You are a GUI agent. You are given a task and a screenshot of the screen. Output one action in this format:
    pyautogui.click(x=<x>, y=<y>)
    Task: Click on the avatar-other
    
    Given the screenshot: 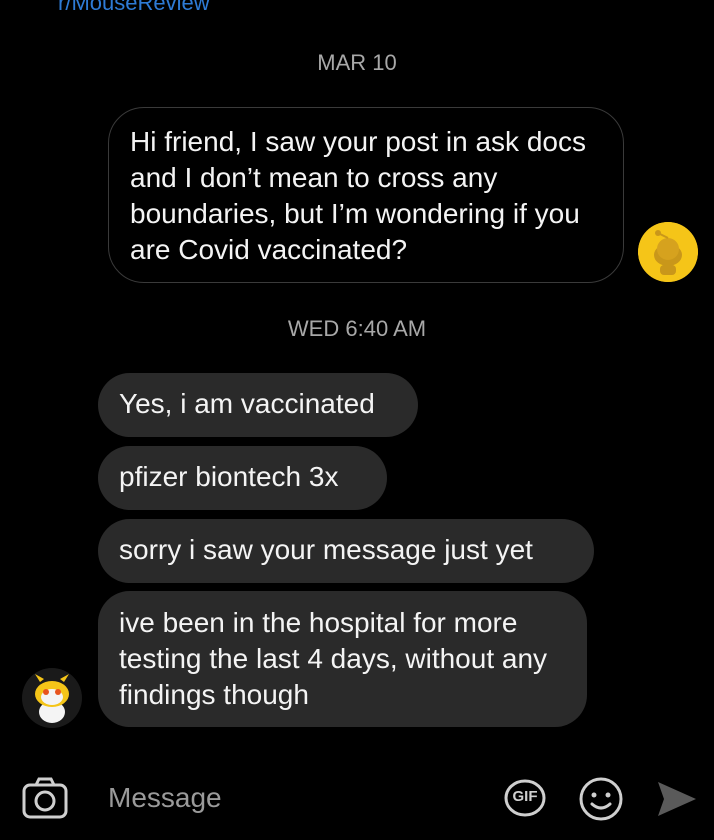 What is the action you would take?
    pyautogui.click(x=52, y=698)
    